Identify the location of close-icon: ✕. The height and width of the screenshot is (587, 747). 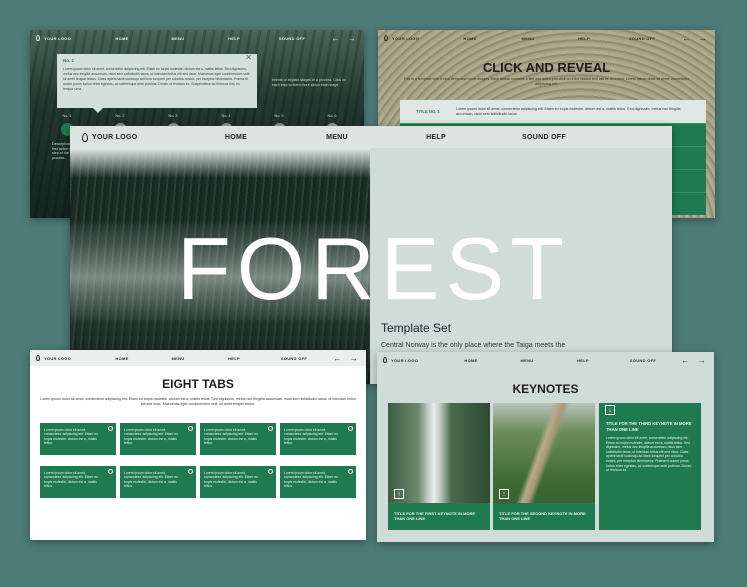
(248, 58).